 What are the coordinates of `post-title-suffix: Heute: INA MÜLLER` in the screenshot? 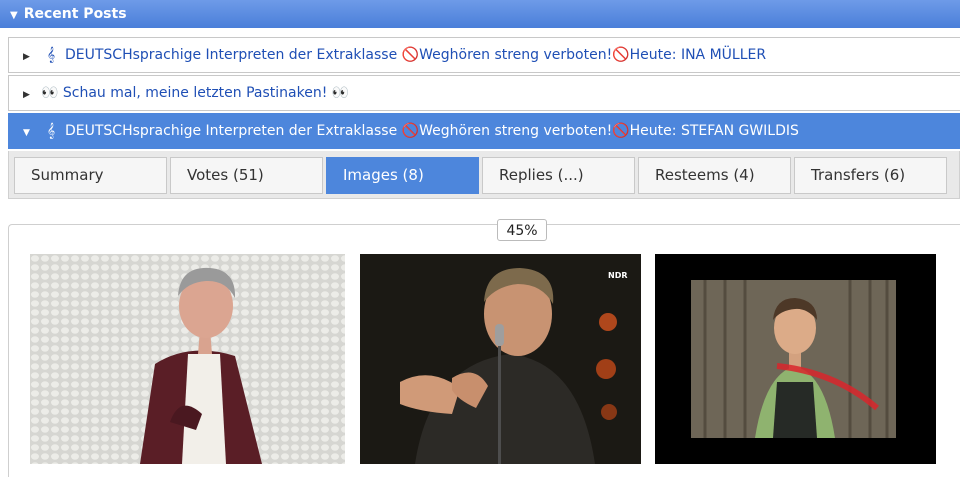 It's located at (698, 55).